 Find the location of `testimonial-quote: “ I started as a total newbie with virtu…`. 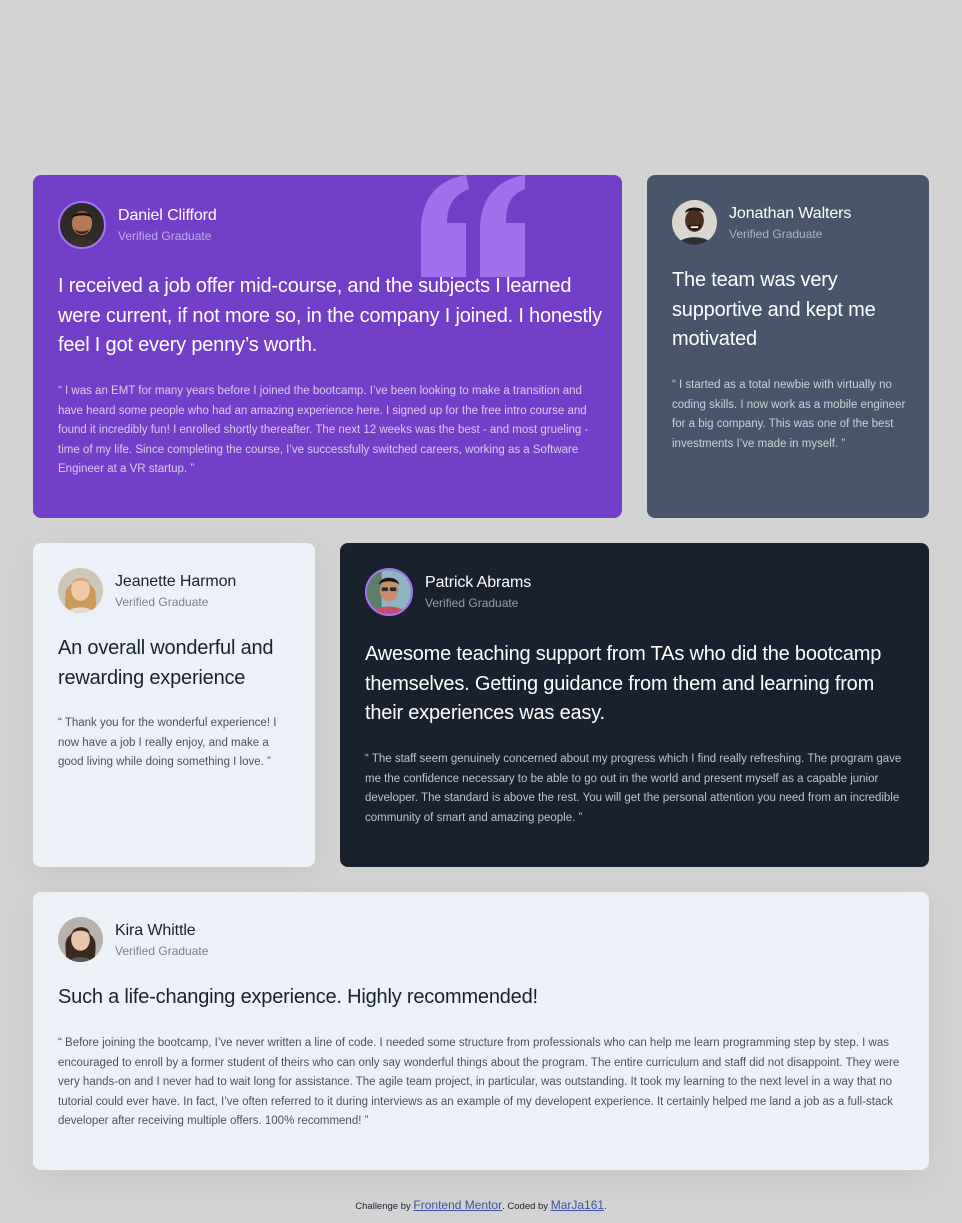

testimonial-quote: “ I started as a total newbie with virtu… is located at coordinates (789, 414).